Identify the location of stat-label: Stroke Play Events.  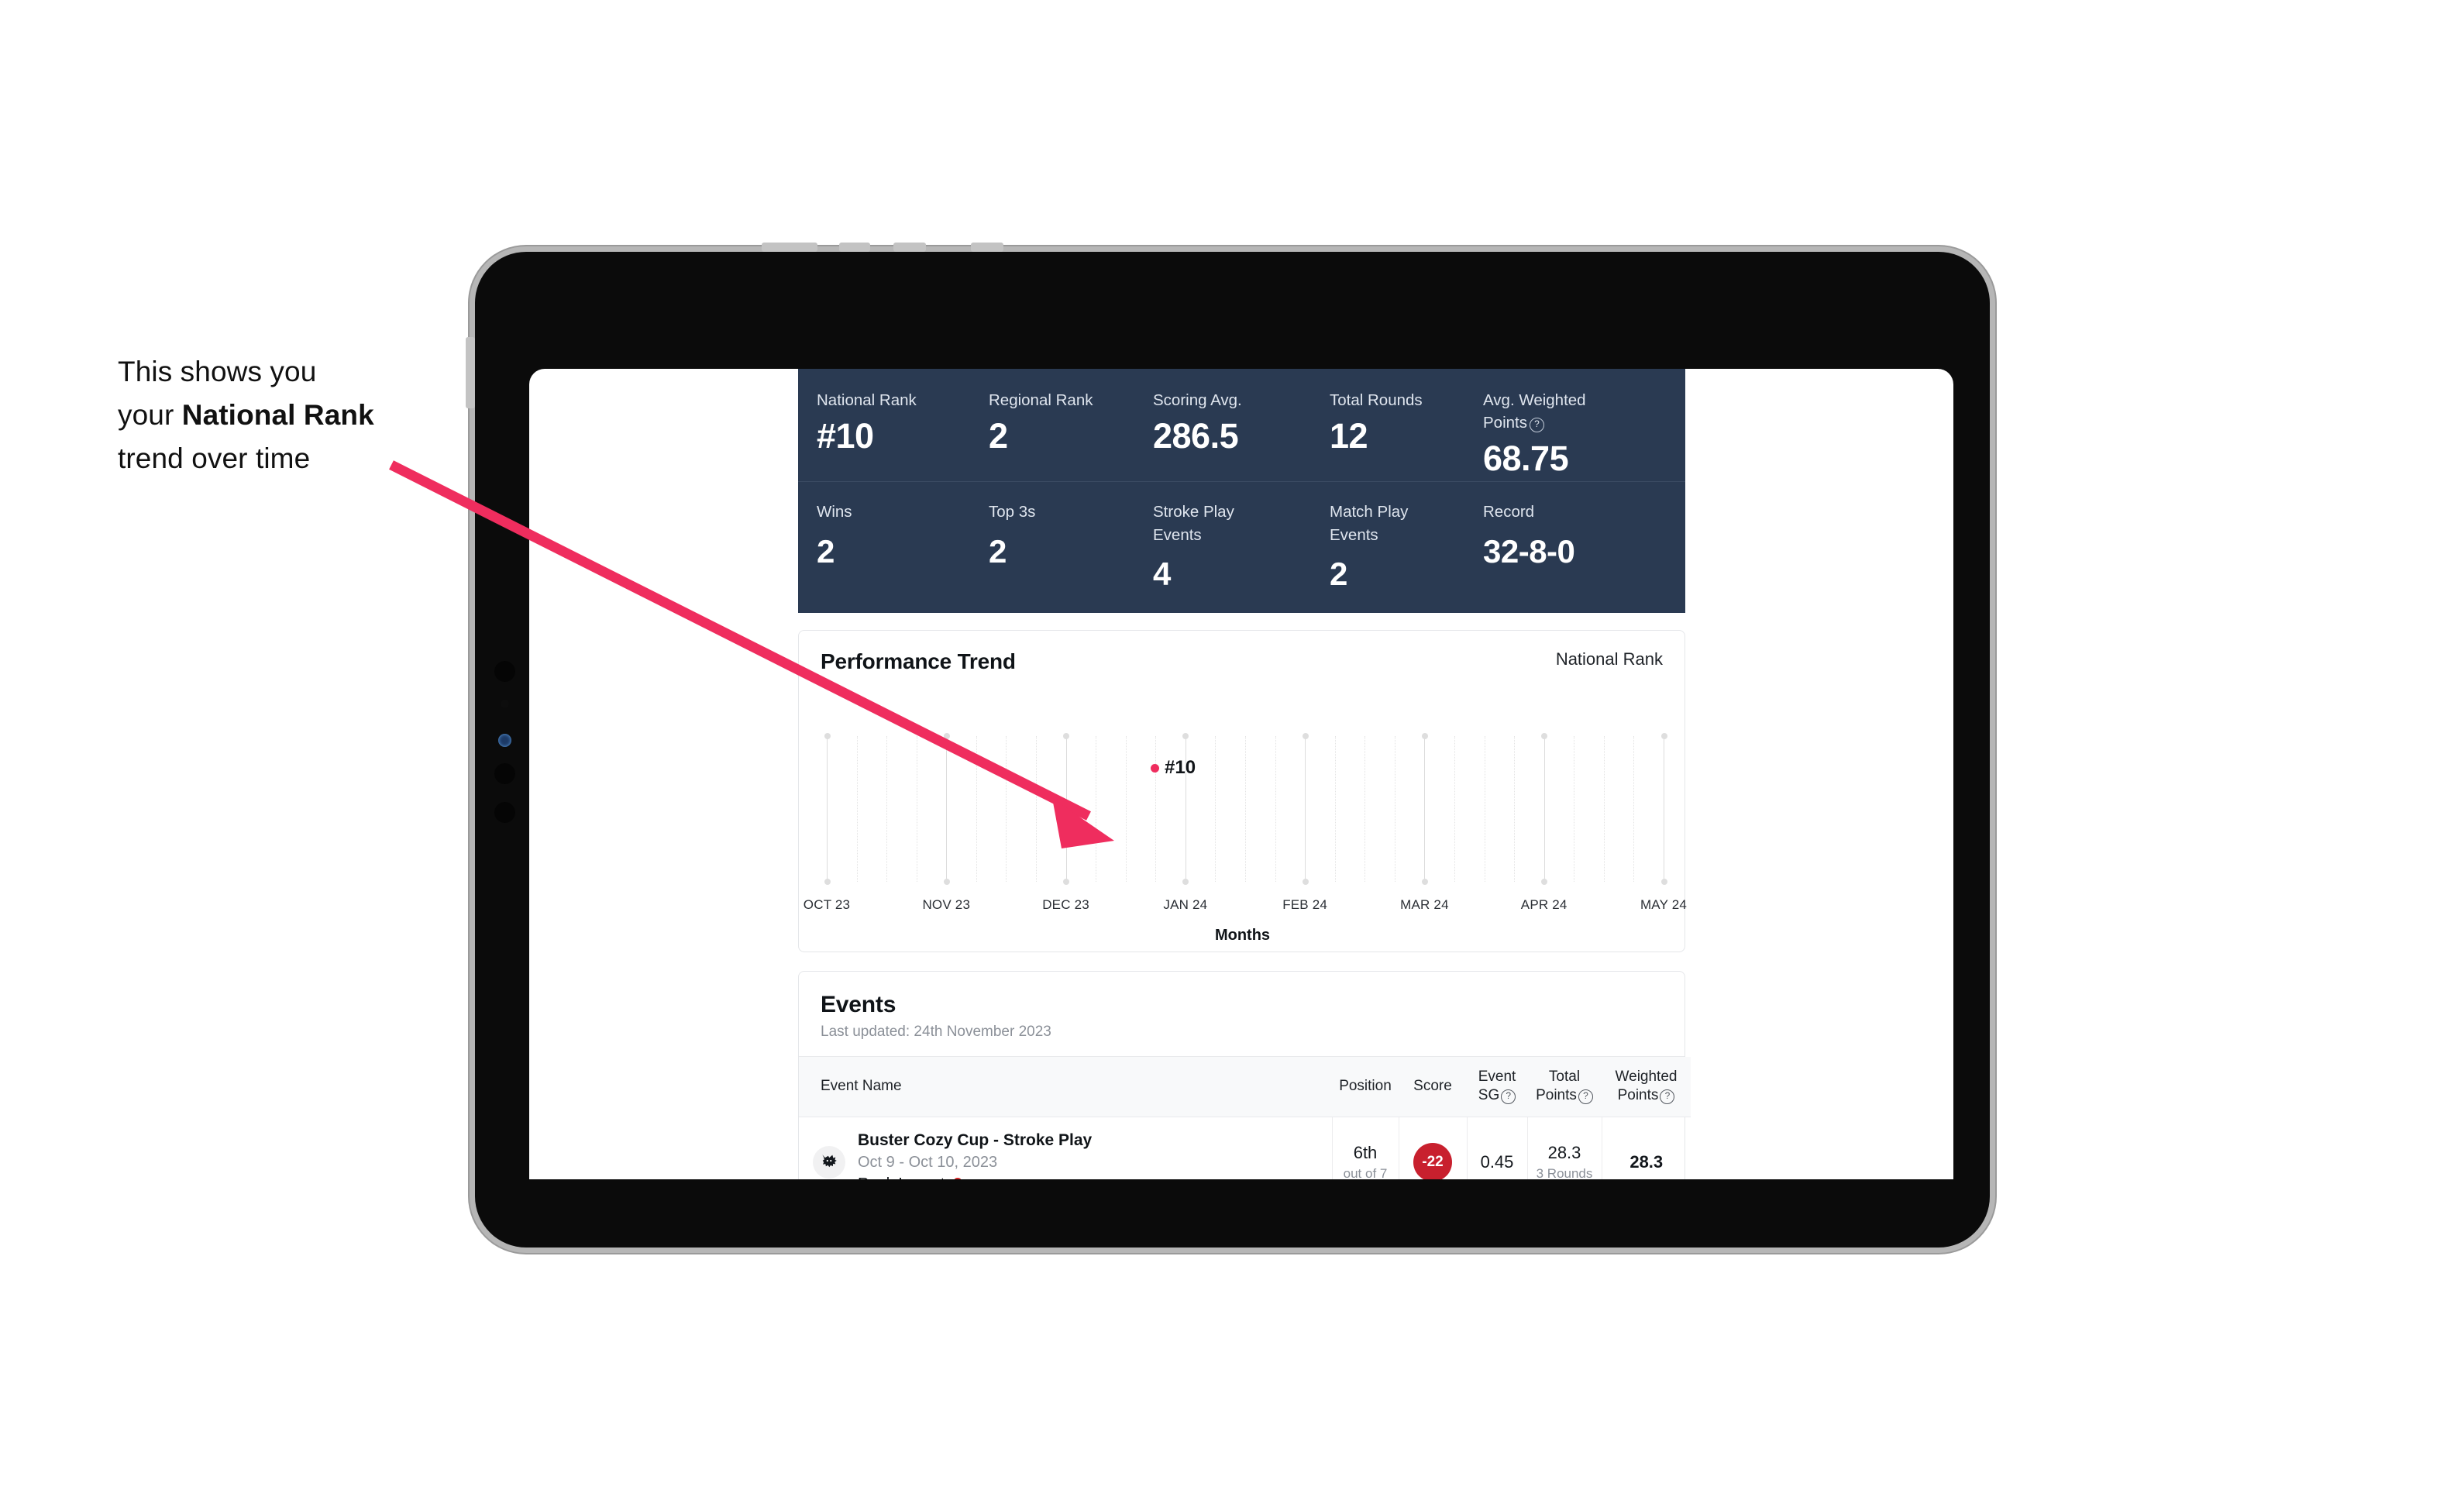
(1211, 523).